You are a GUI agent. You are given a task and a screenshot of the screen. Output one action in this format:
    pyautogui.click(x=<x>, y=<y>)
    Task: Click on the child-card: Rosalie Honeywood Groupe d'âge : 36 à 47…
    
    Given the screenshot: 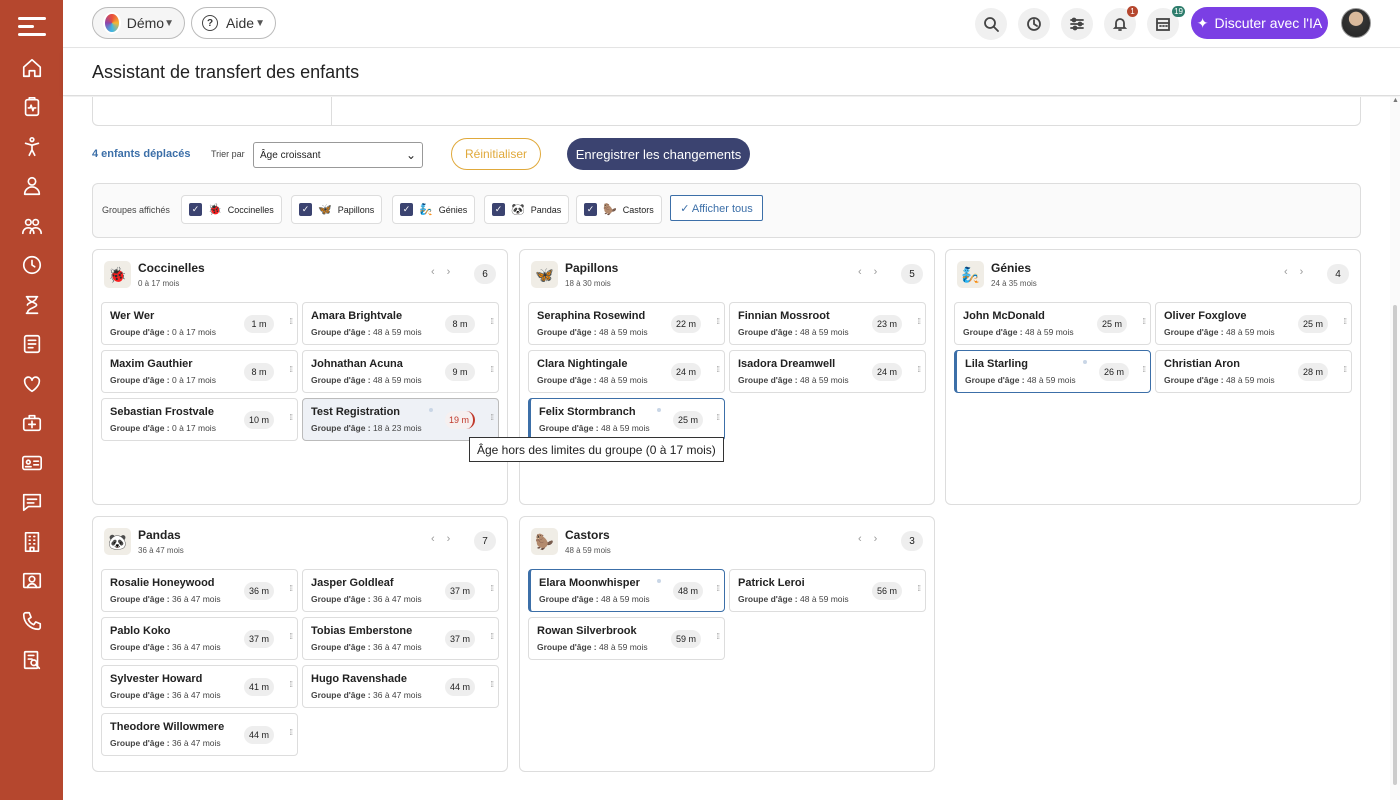 What is the action you would take?
    pyautogui.click(x=199, y=590)
    